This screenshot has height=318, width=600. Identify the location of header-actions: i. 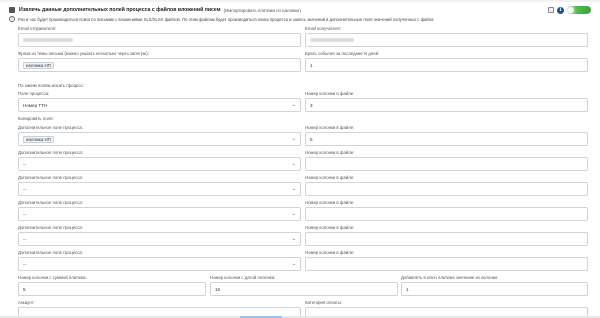
(569, 10).